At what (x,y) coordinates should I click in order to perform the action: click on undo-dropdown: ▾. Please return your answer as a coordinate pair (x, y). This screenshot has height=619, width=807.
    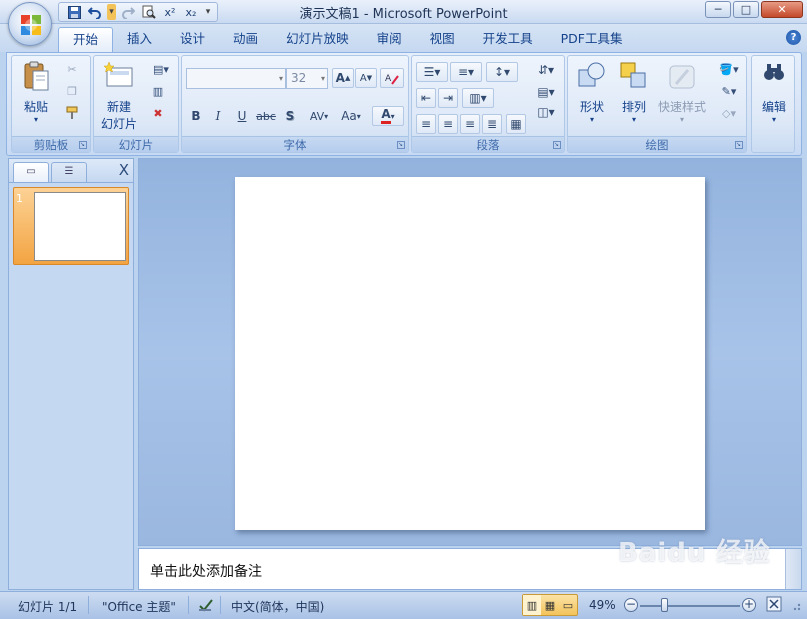
    Looking at the image, I should click on (111, 12).